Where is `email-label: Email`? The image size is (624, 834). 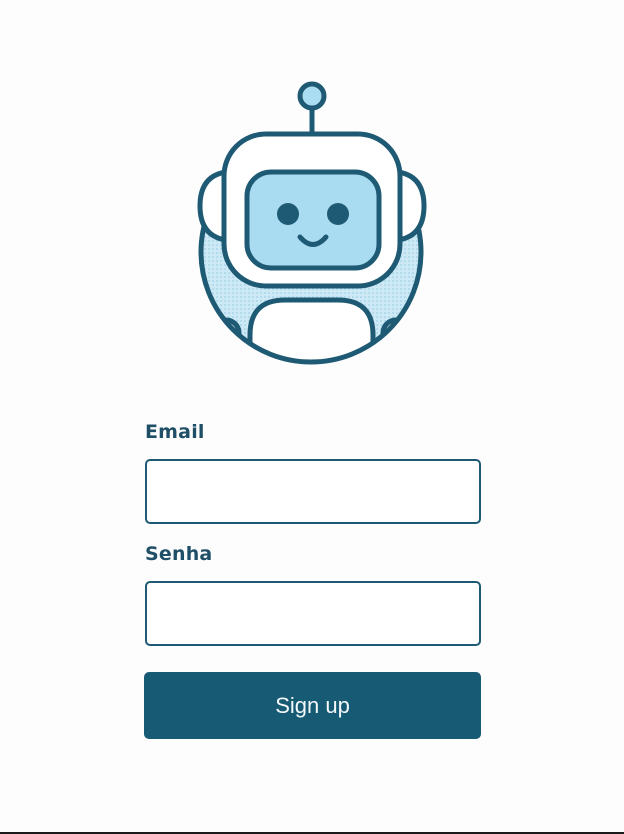 email-label: Email is located at coordinates (175, 432).